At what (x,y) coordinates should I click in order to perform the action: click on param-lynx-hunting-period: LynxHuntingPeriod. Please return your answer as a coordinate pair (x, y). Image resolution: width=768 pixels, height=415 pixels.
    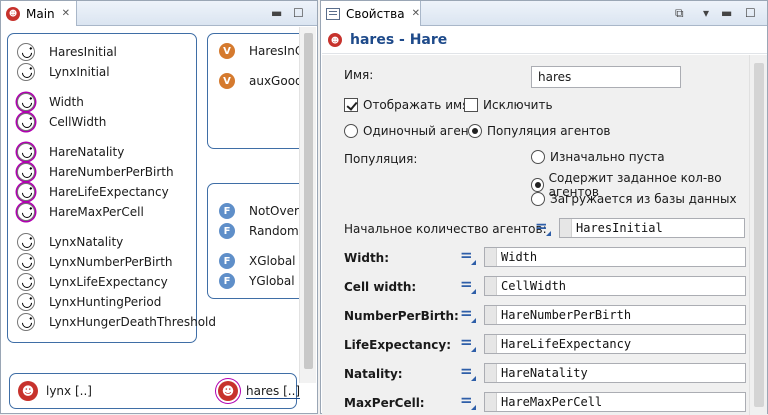
    Looking at the image, I should click on (89, 302).